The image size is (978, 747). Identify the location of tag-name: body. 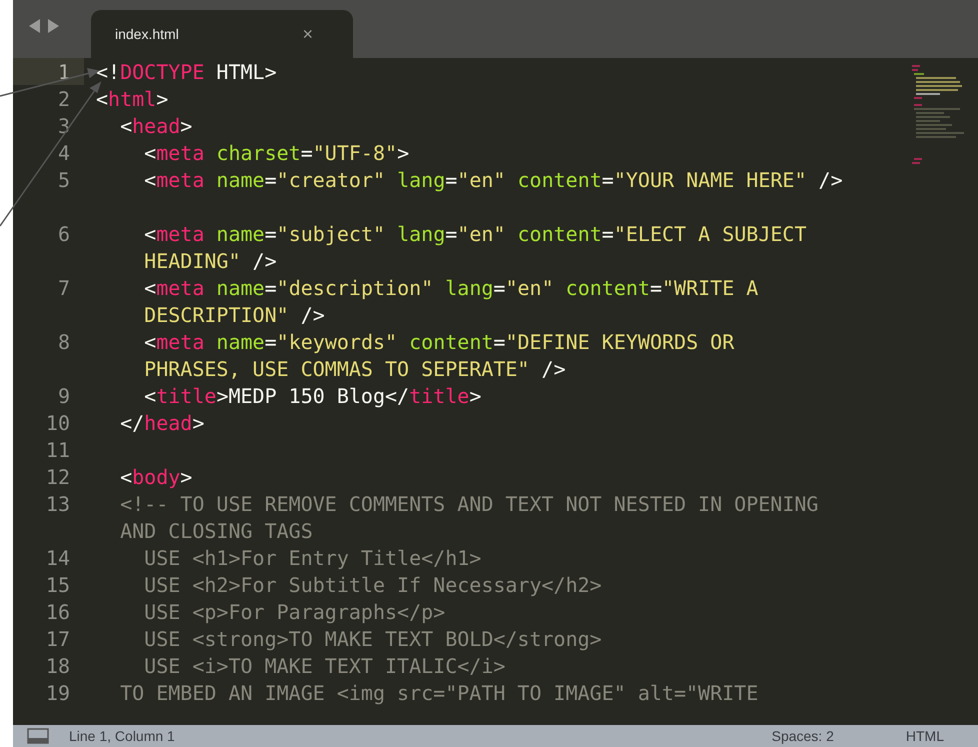
(156, 477).